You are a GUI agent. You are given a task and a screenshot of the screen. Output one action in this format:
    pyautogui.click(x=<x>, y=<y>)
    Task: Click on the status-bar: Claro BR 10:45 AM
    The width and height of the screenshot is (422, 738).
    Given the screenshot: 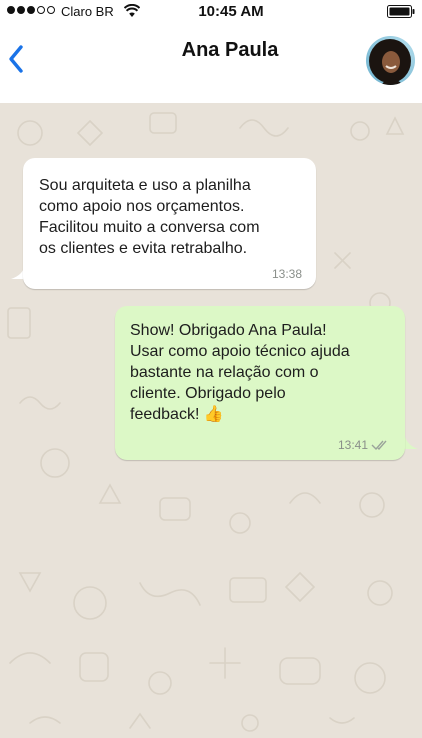 What is the action you would take?
    pyautogui.click(x=211, y=12)
    